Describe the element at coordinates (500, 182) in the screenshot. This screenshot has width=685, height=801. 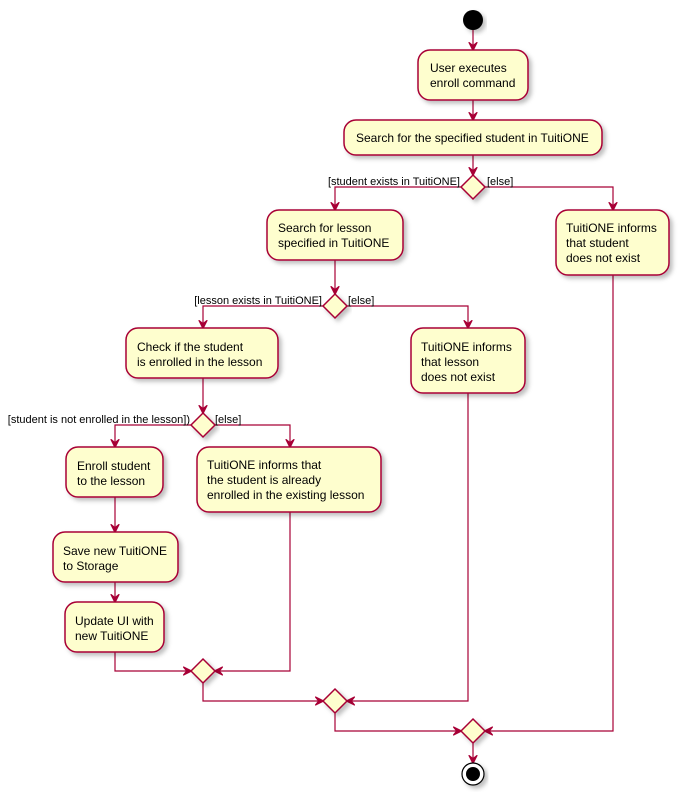
I see `guard-student-else: [else]` at that location.